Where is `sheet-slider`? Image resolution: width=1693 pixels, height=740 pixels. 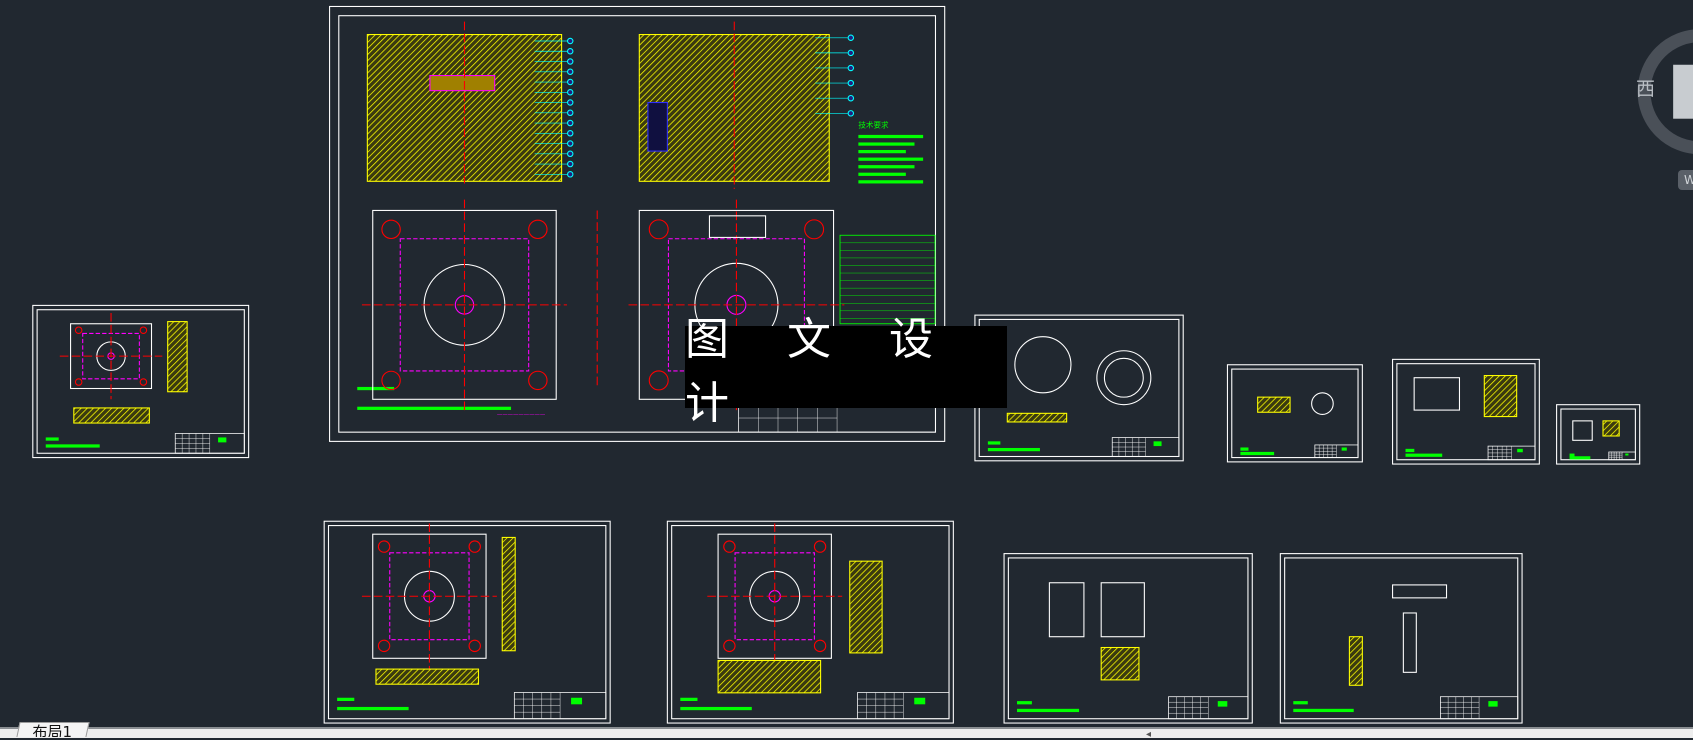 sheet-slider is located at coordinates (1128, 638).